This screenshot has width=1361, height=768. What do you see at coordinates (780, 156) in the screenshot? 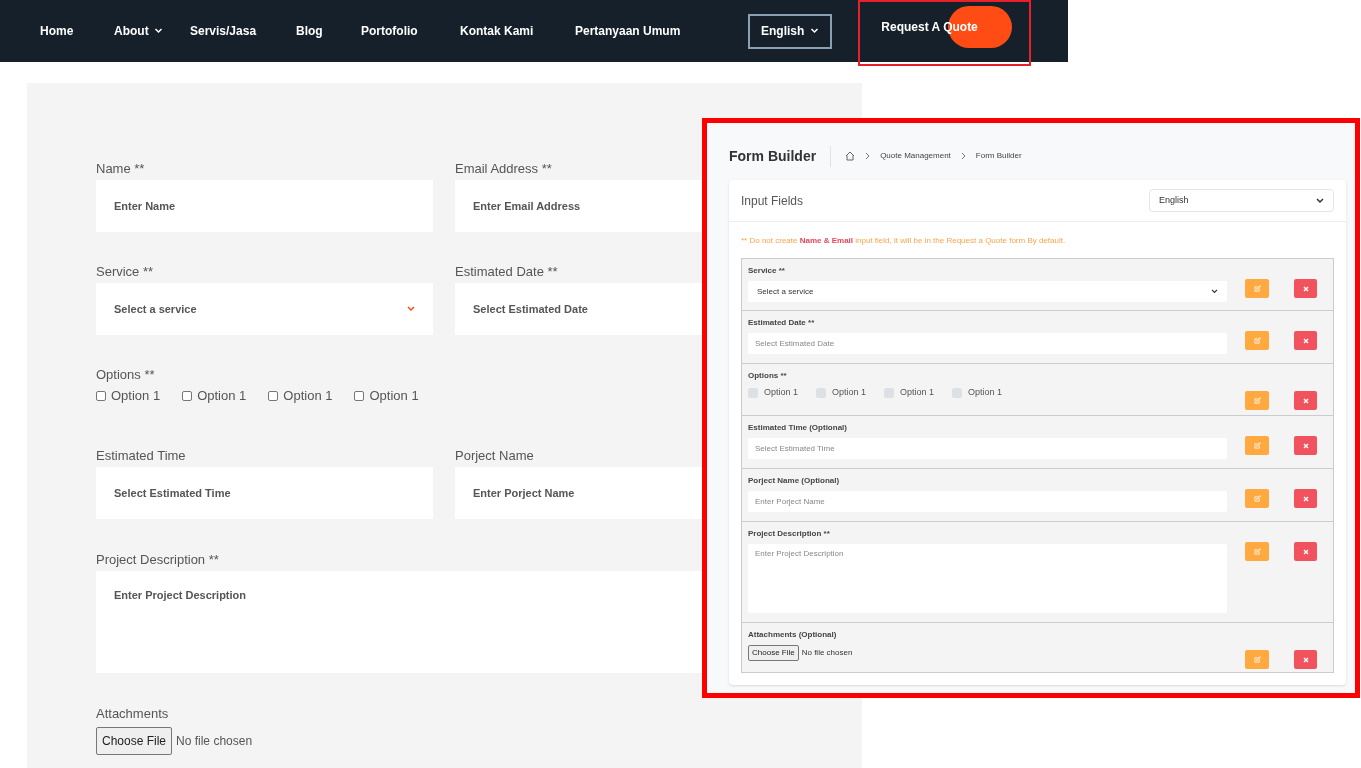
I see `page-title: Form Builder` at bounding box center [780, 156].